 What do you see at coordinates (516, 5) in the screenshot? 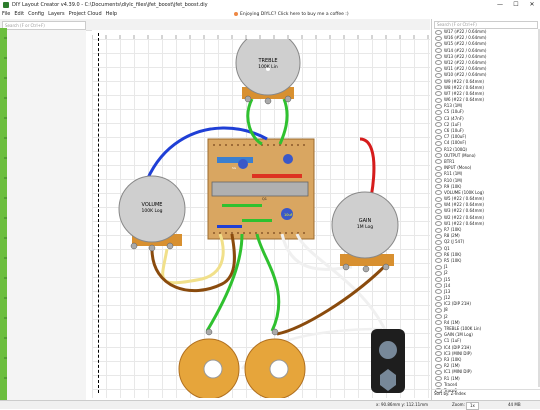
I see `maximize-button: ☐` at bounding box center [516, 5].